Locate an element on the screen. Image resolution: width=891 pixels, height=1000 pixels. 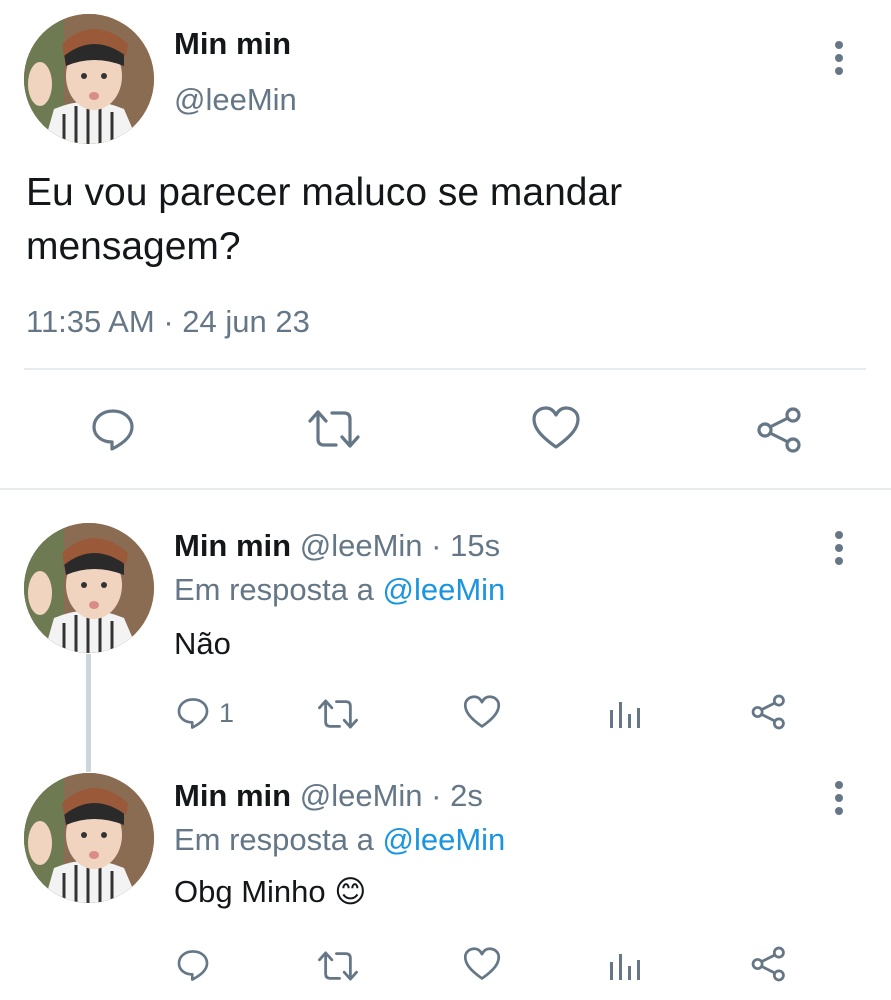
reply-header: Min min @leeMin · 2s is located at coordinates (328, 796).